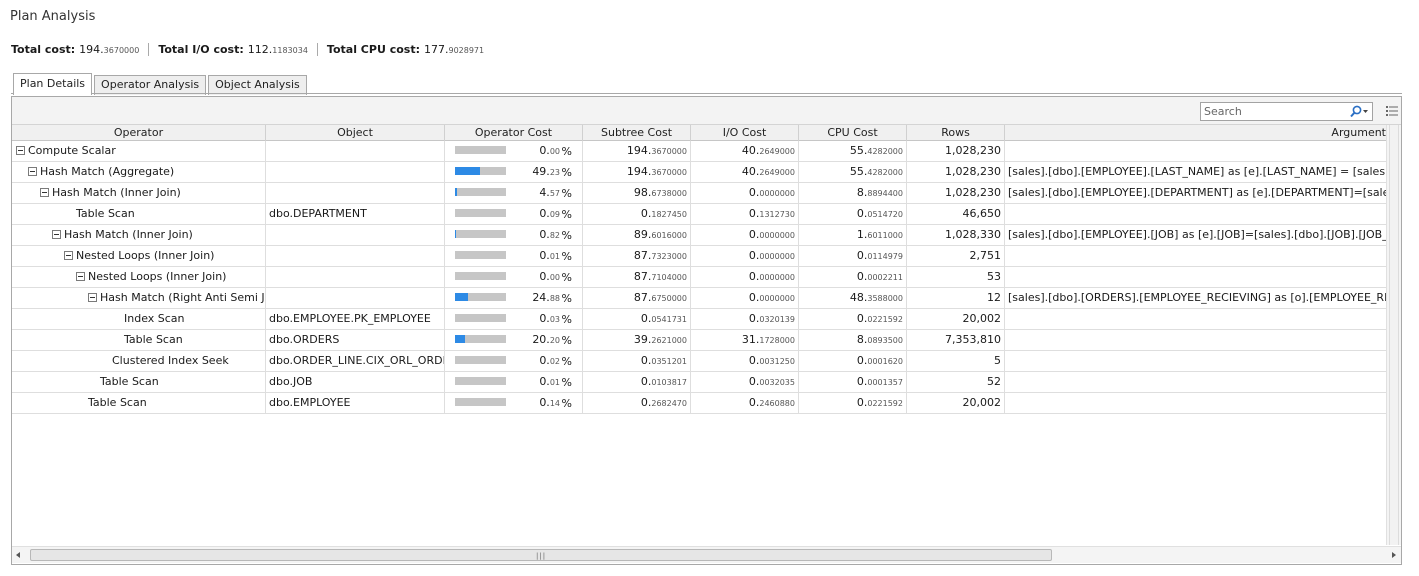 The image size is (1419, 576). What do you see at coordinates (139, 214) in the screenshot?
I see `operator-cell: Table Scan` at bounding box center [139, 214].